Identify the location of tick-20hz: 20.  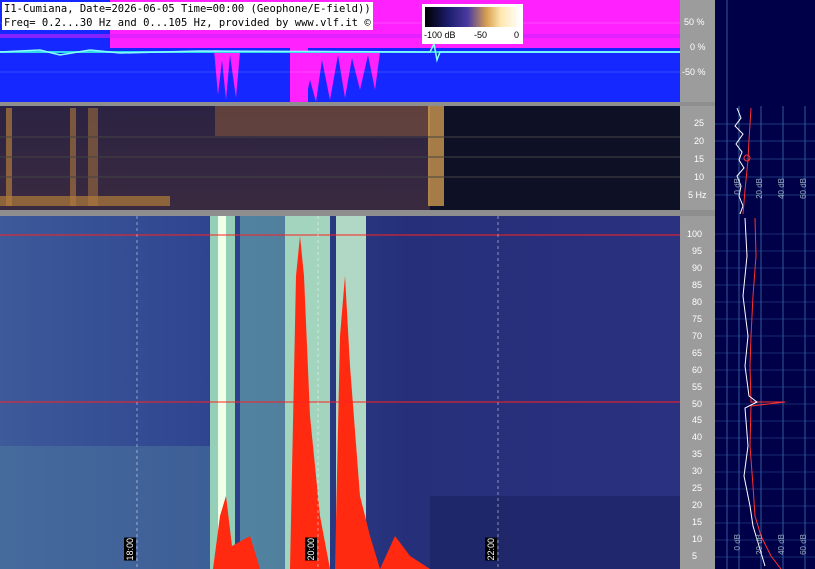
(699, 141).